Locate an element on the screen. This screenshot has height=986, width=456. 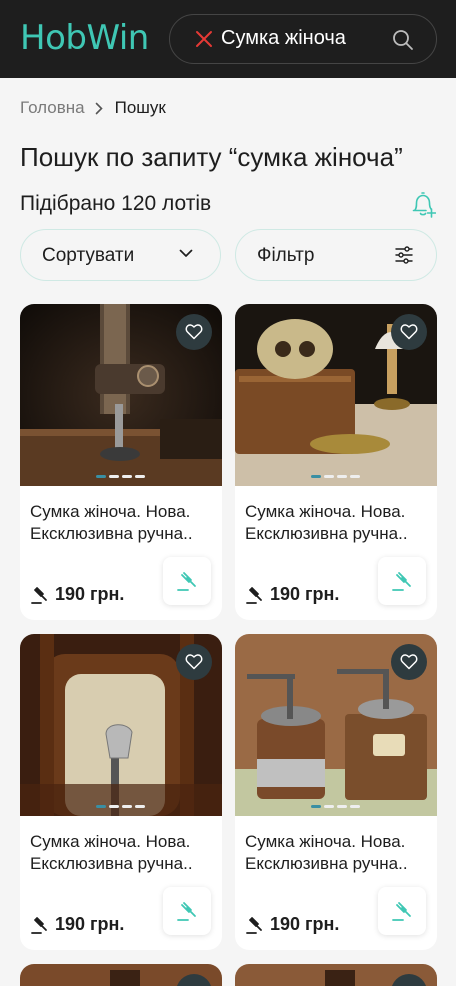
breadcrumb: Головна Пошук is located at coordinates (93, 108).